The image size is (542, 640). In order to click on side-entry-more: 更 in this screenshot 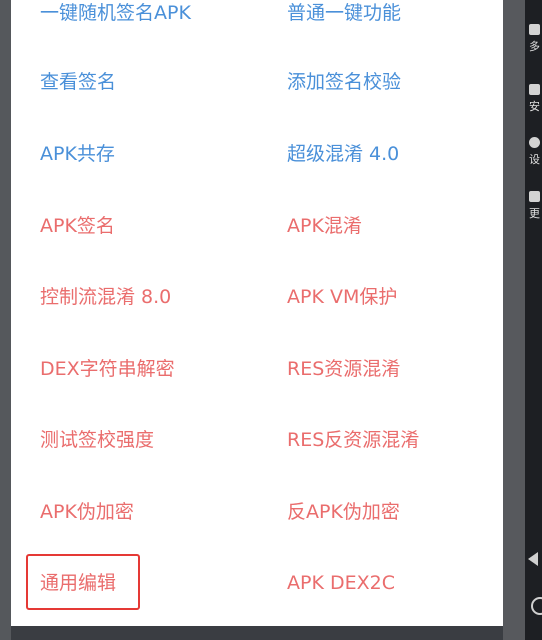, I will do `click(533, 207)`.